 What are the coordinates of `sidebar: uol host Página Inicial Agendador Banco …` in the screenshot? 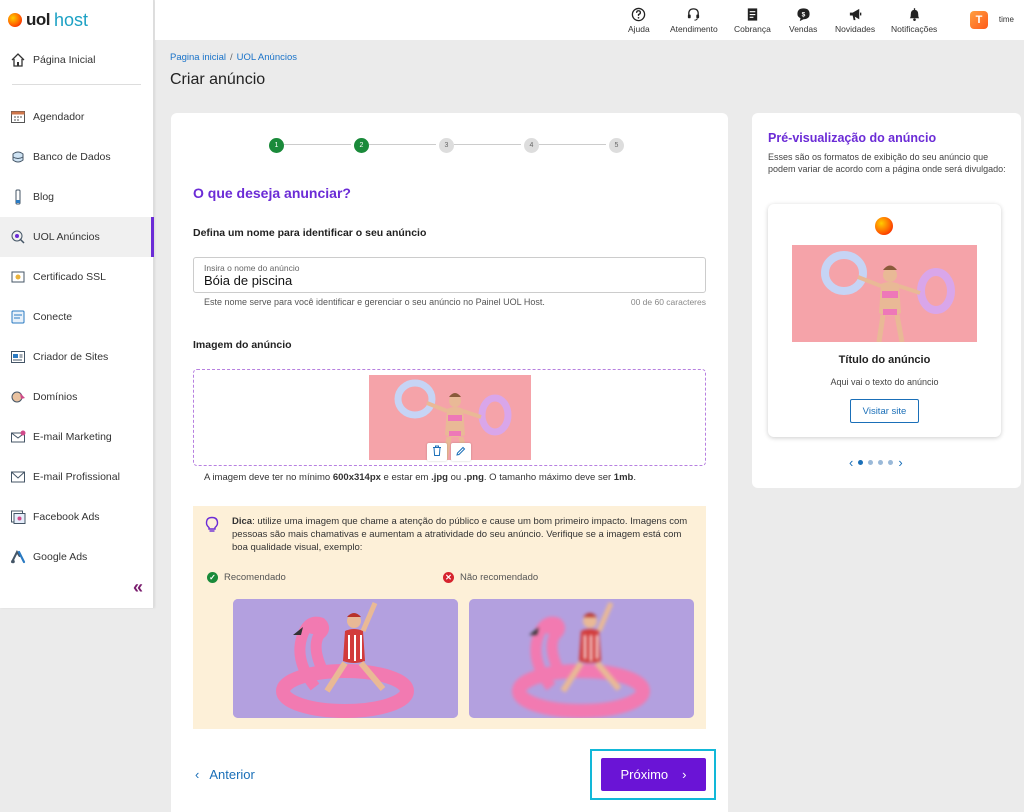 It's located at (77, 304).